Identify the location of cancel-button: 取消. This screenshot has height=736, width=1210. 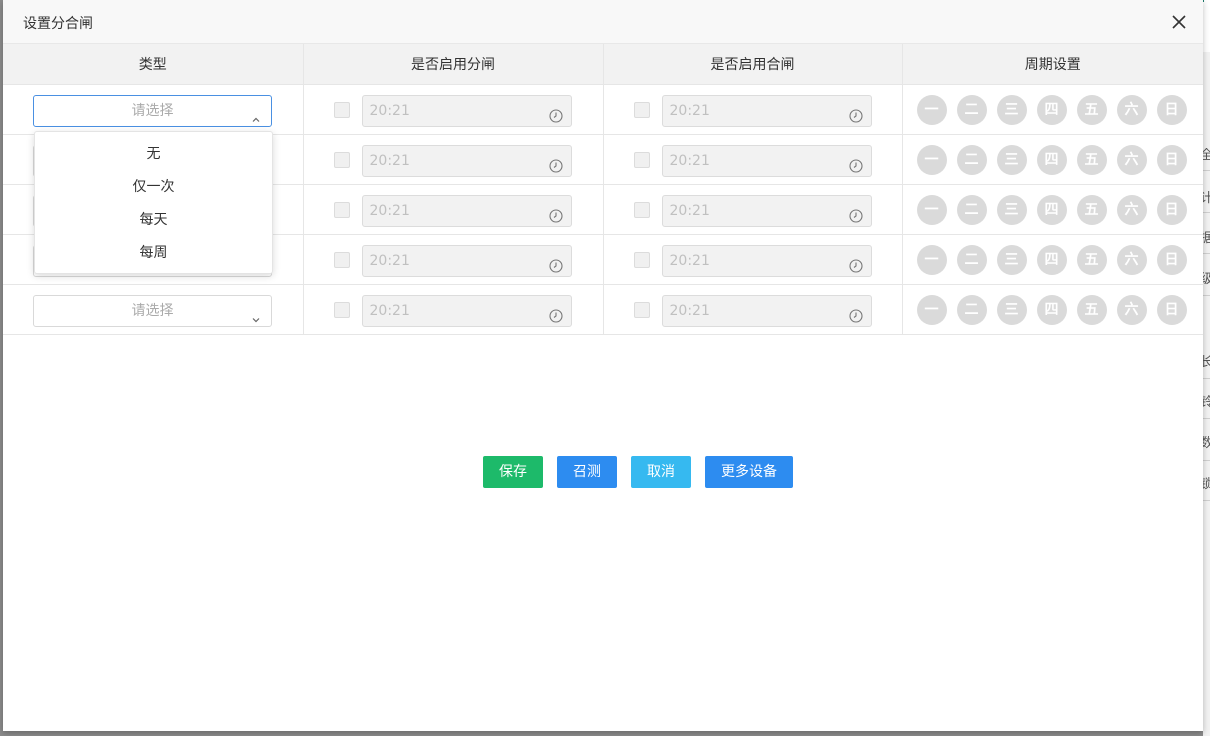
(661, 472).